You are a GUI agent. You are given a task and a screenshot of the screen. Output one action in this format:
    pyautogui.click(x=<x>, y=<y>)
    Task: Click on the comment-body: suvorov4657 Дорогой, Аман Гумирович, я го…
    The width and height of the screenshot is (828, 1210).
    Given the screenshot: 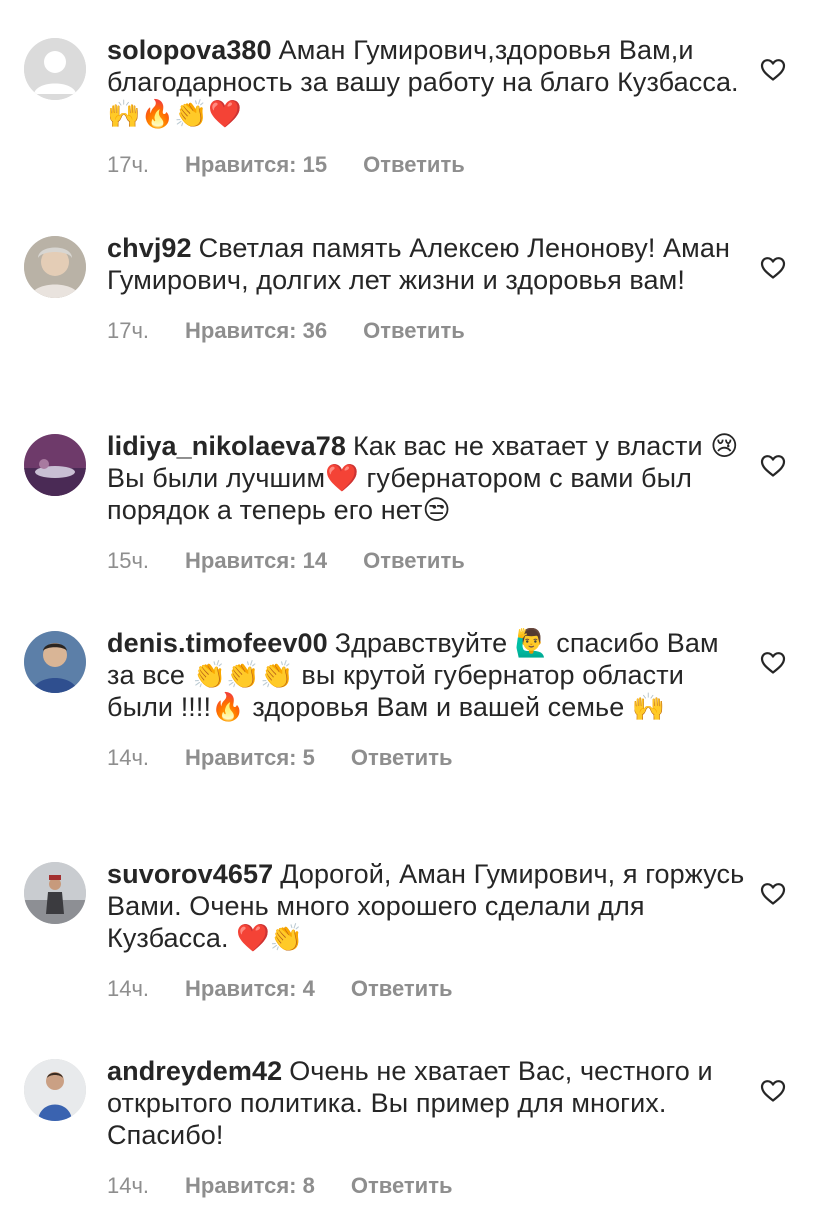 What is the action you would take?
    pyautogui.click(x=427, y=931)
    